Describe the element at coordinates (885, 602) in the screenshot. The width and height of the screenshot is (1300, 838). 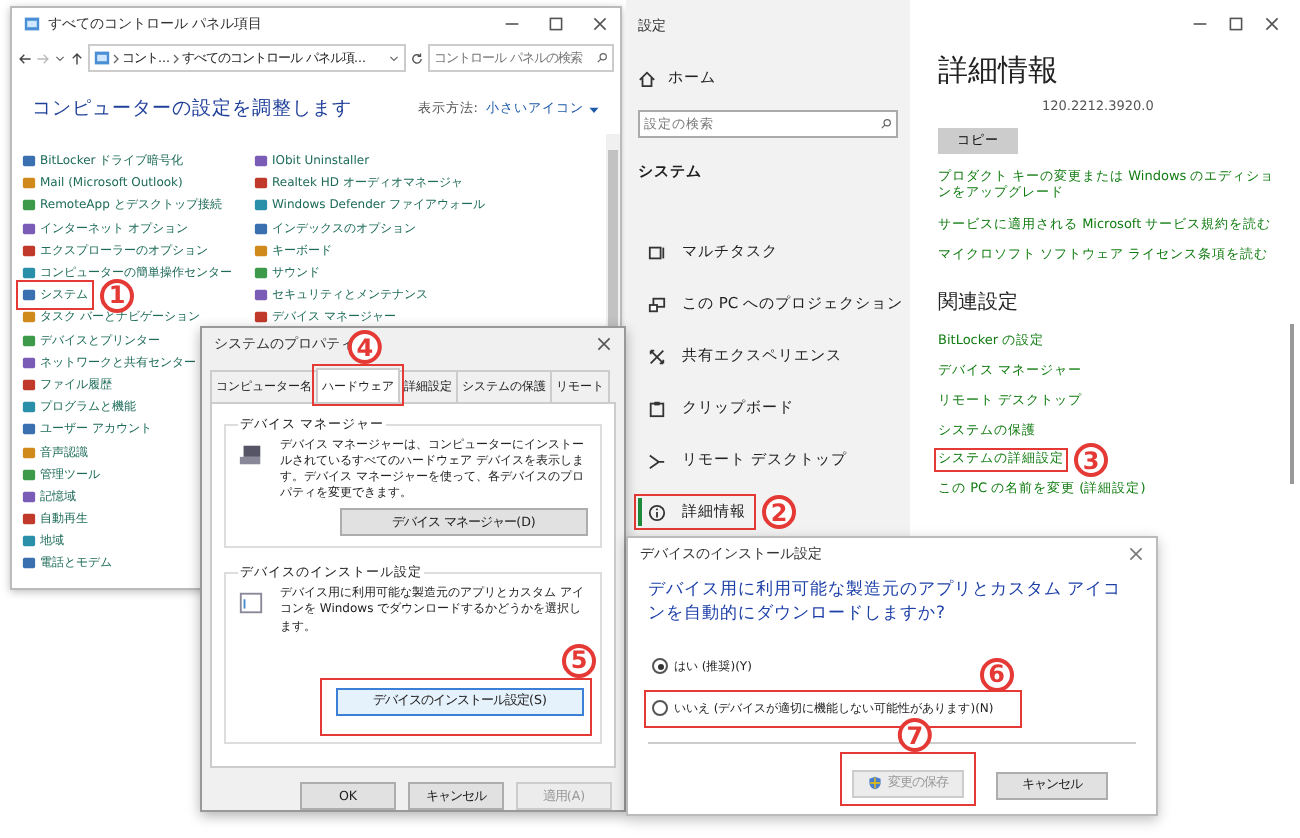
I see `question-text: デバイス用に利用可能な製造元のアプリとカスタム アイコンを自動的にダウンロードしますか?` at that location.